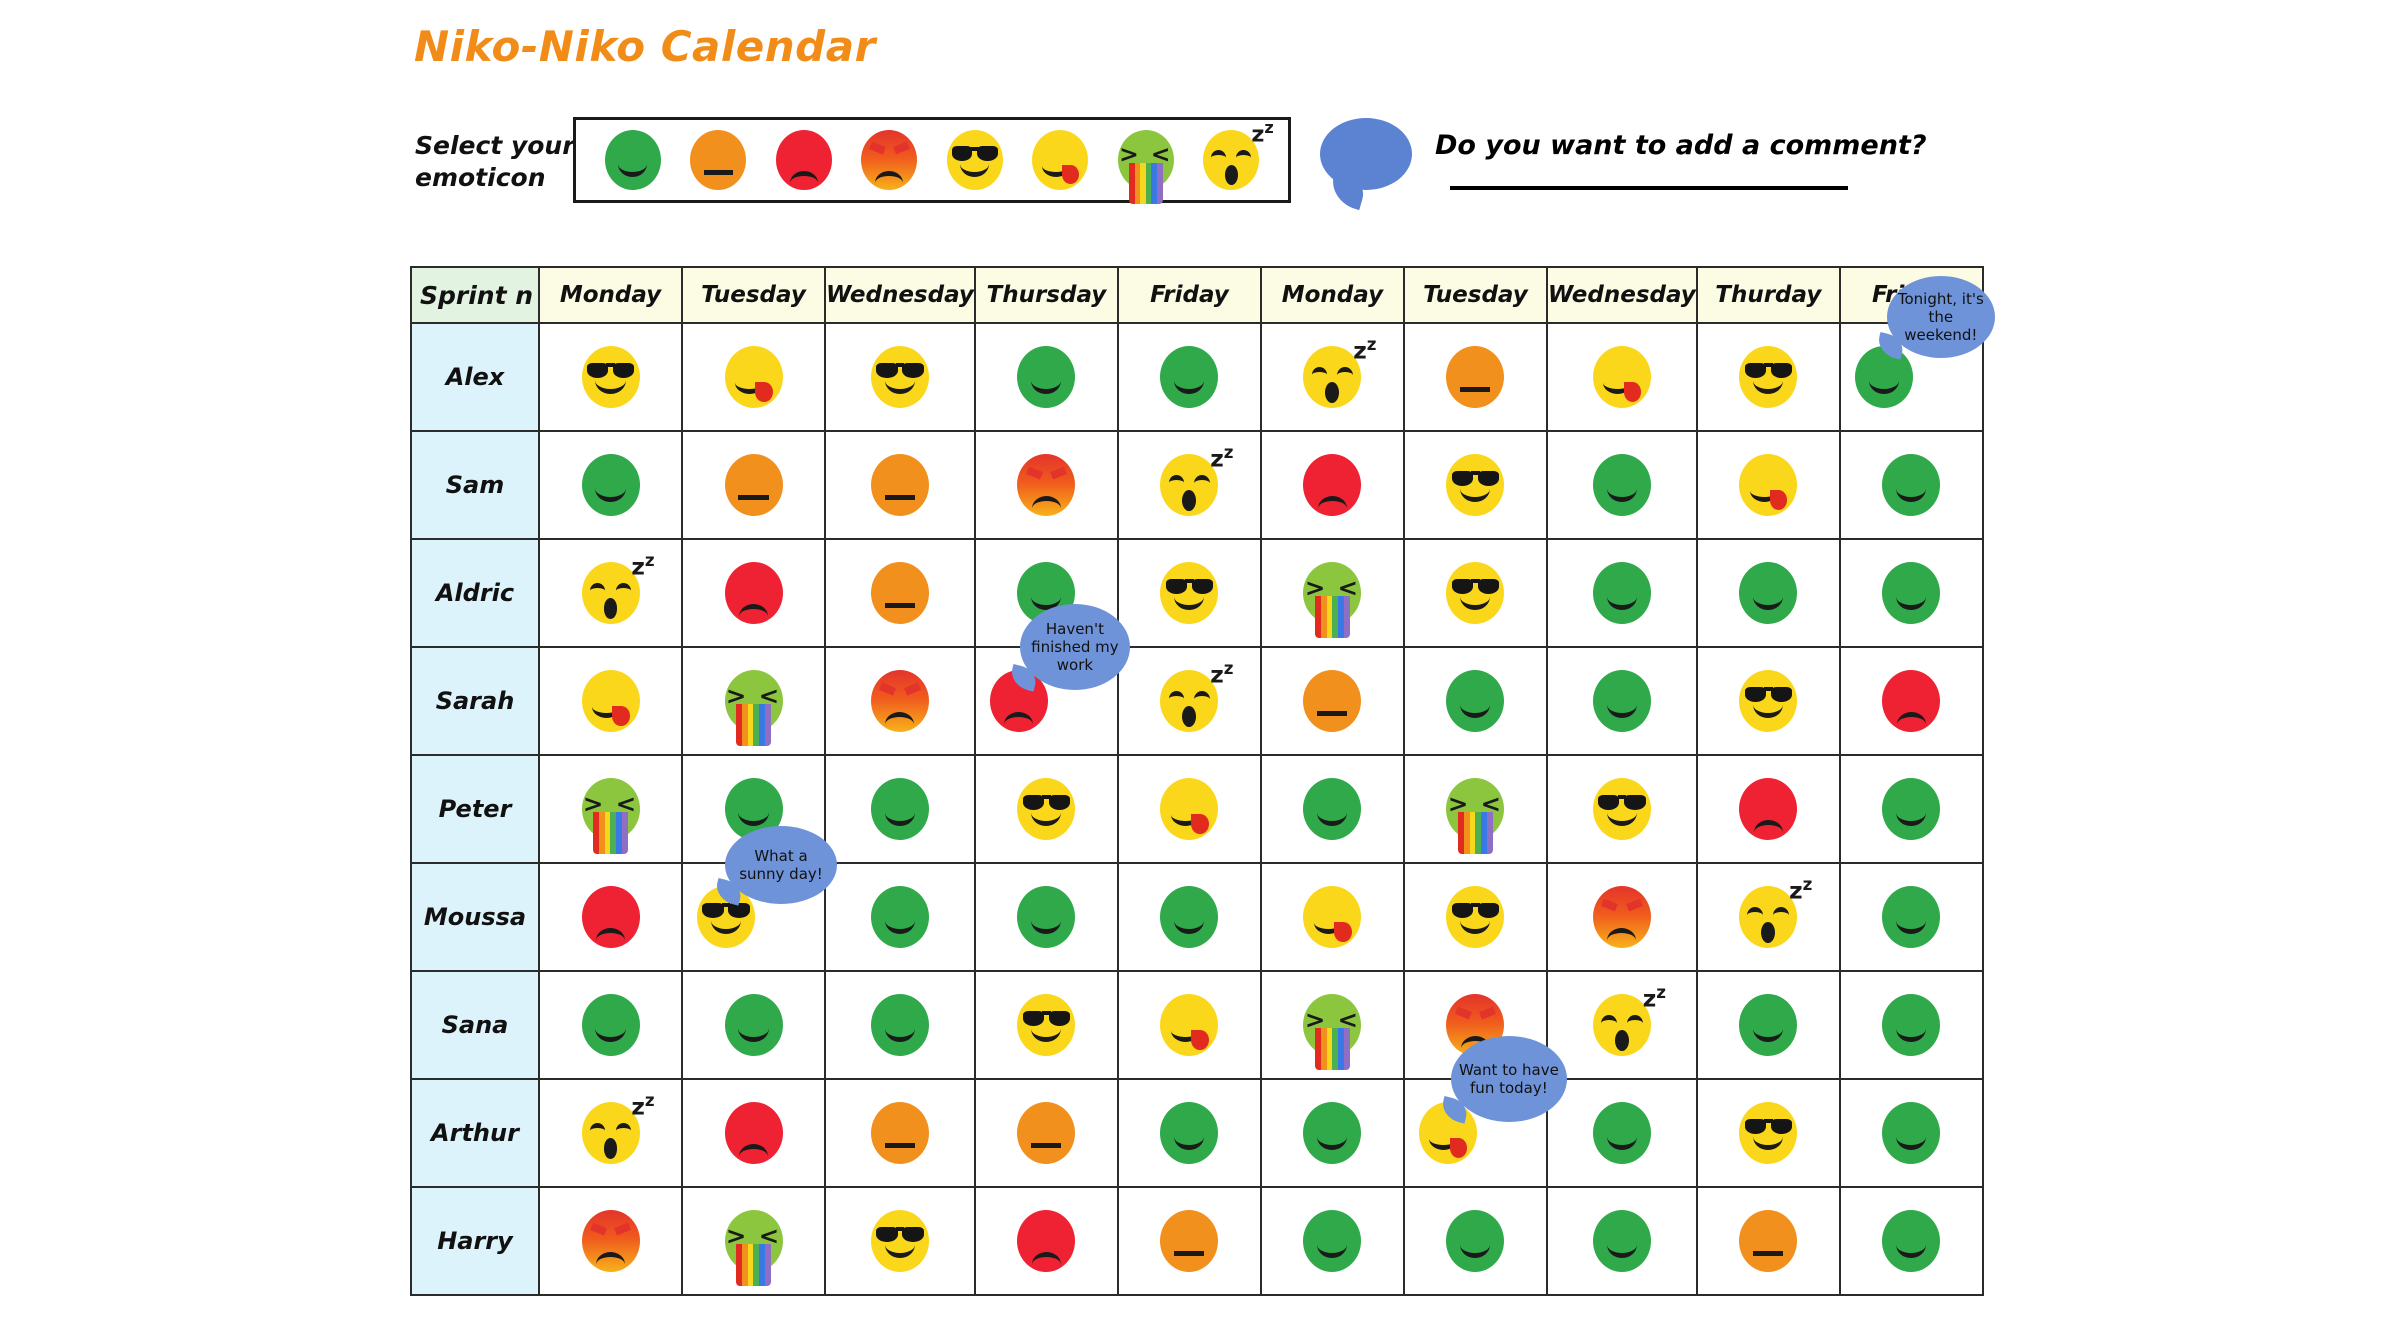  What do you see at coordinates (1332, 1025) in the screenshot?
I see `mood-cell-sana-5: > <` at bounding box center [1332, 1025].